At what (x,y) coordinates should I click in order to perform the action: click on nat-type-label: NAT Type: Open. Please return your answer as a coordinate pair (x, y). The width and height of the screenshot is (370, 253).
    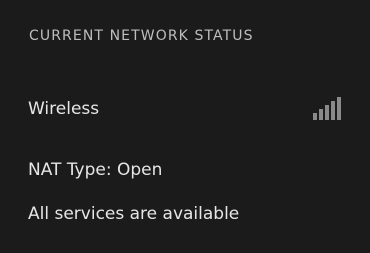
    Looking at the image, I should click on (95, 170).